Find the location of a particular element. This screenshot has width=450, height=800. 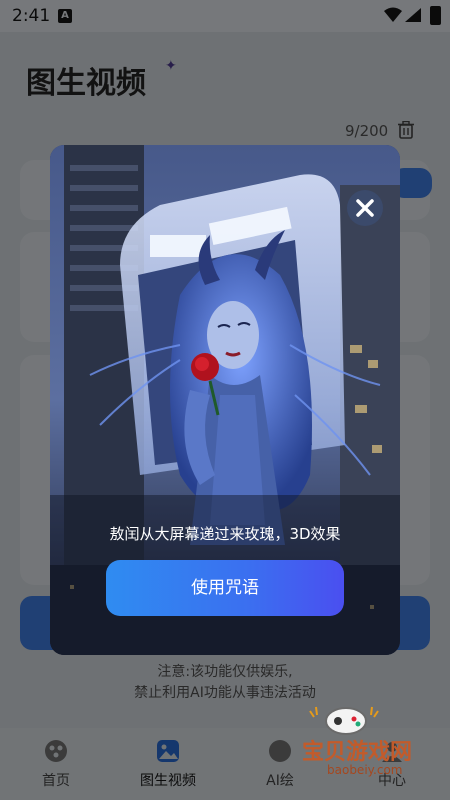

use-prompt-button: 使用咒语 is located at coordinates (225, 588).